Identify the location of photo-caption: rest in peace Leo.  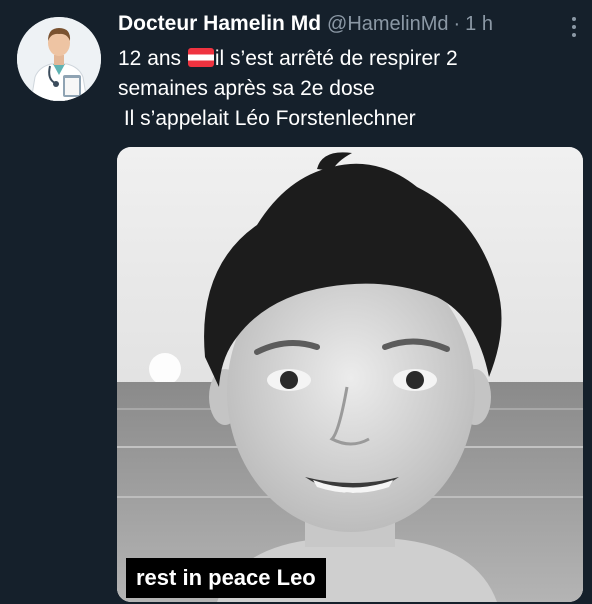
(226, 578).